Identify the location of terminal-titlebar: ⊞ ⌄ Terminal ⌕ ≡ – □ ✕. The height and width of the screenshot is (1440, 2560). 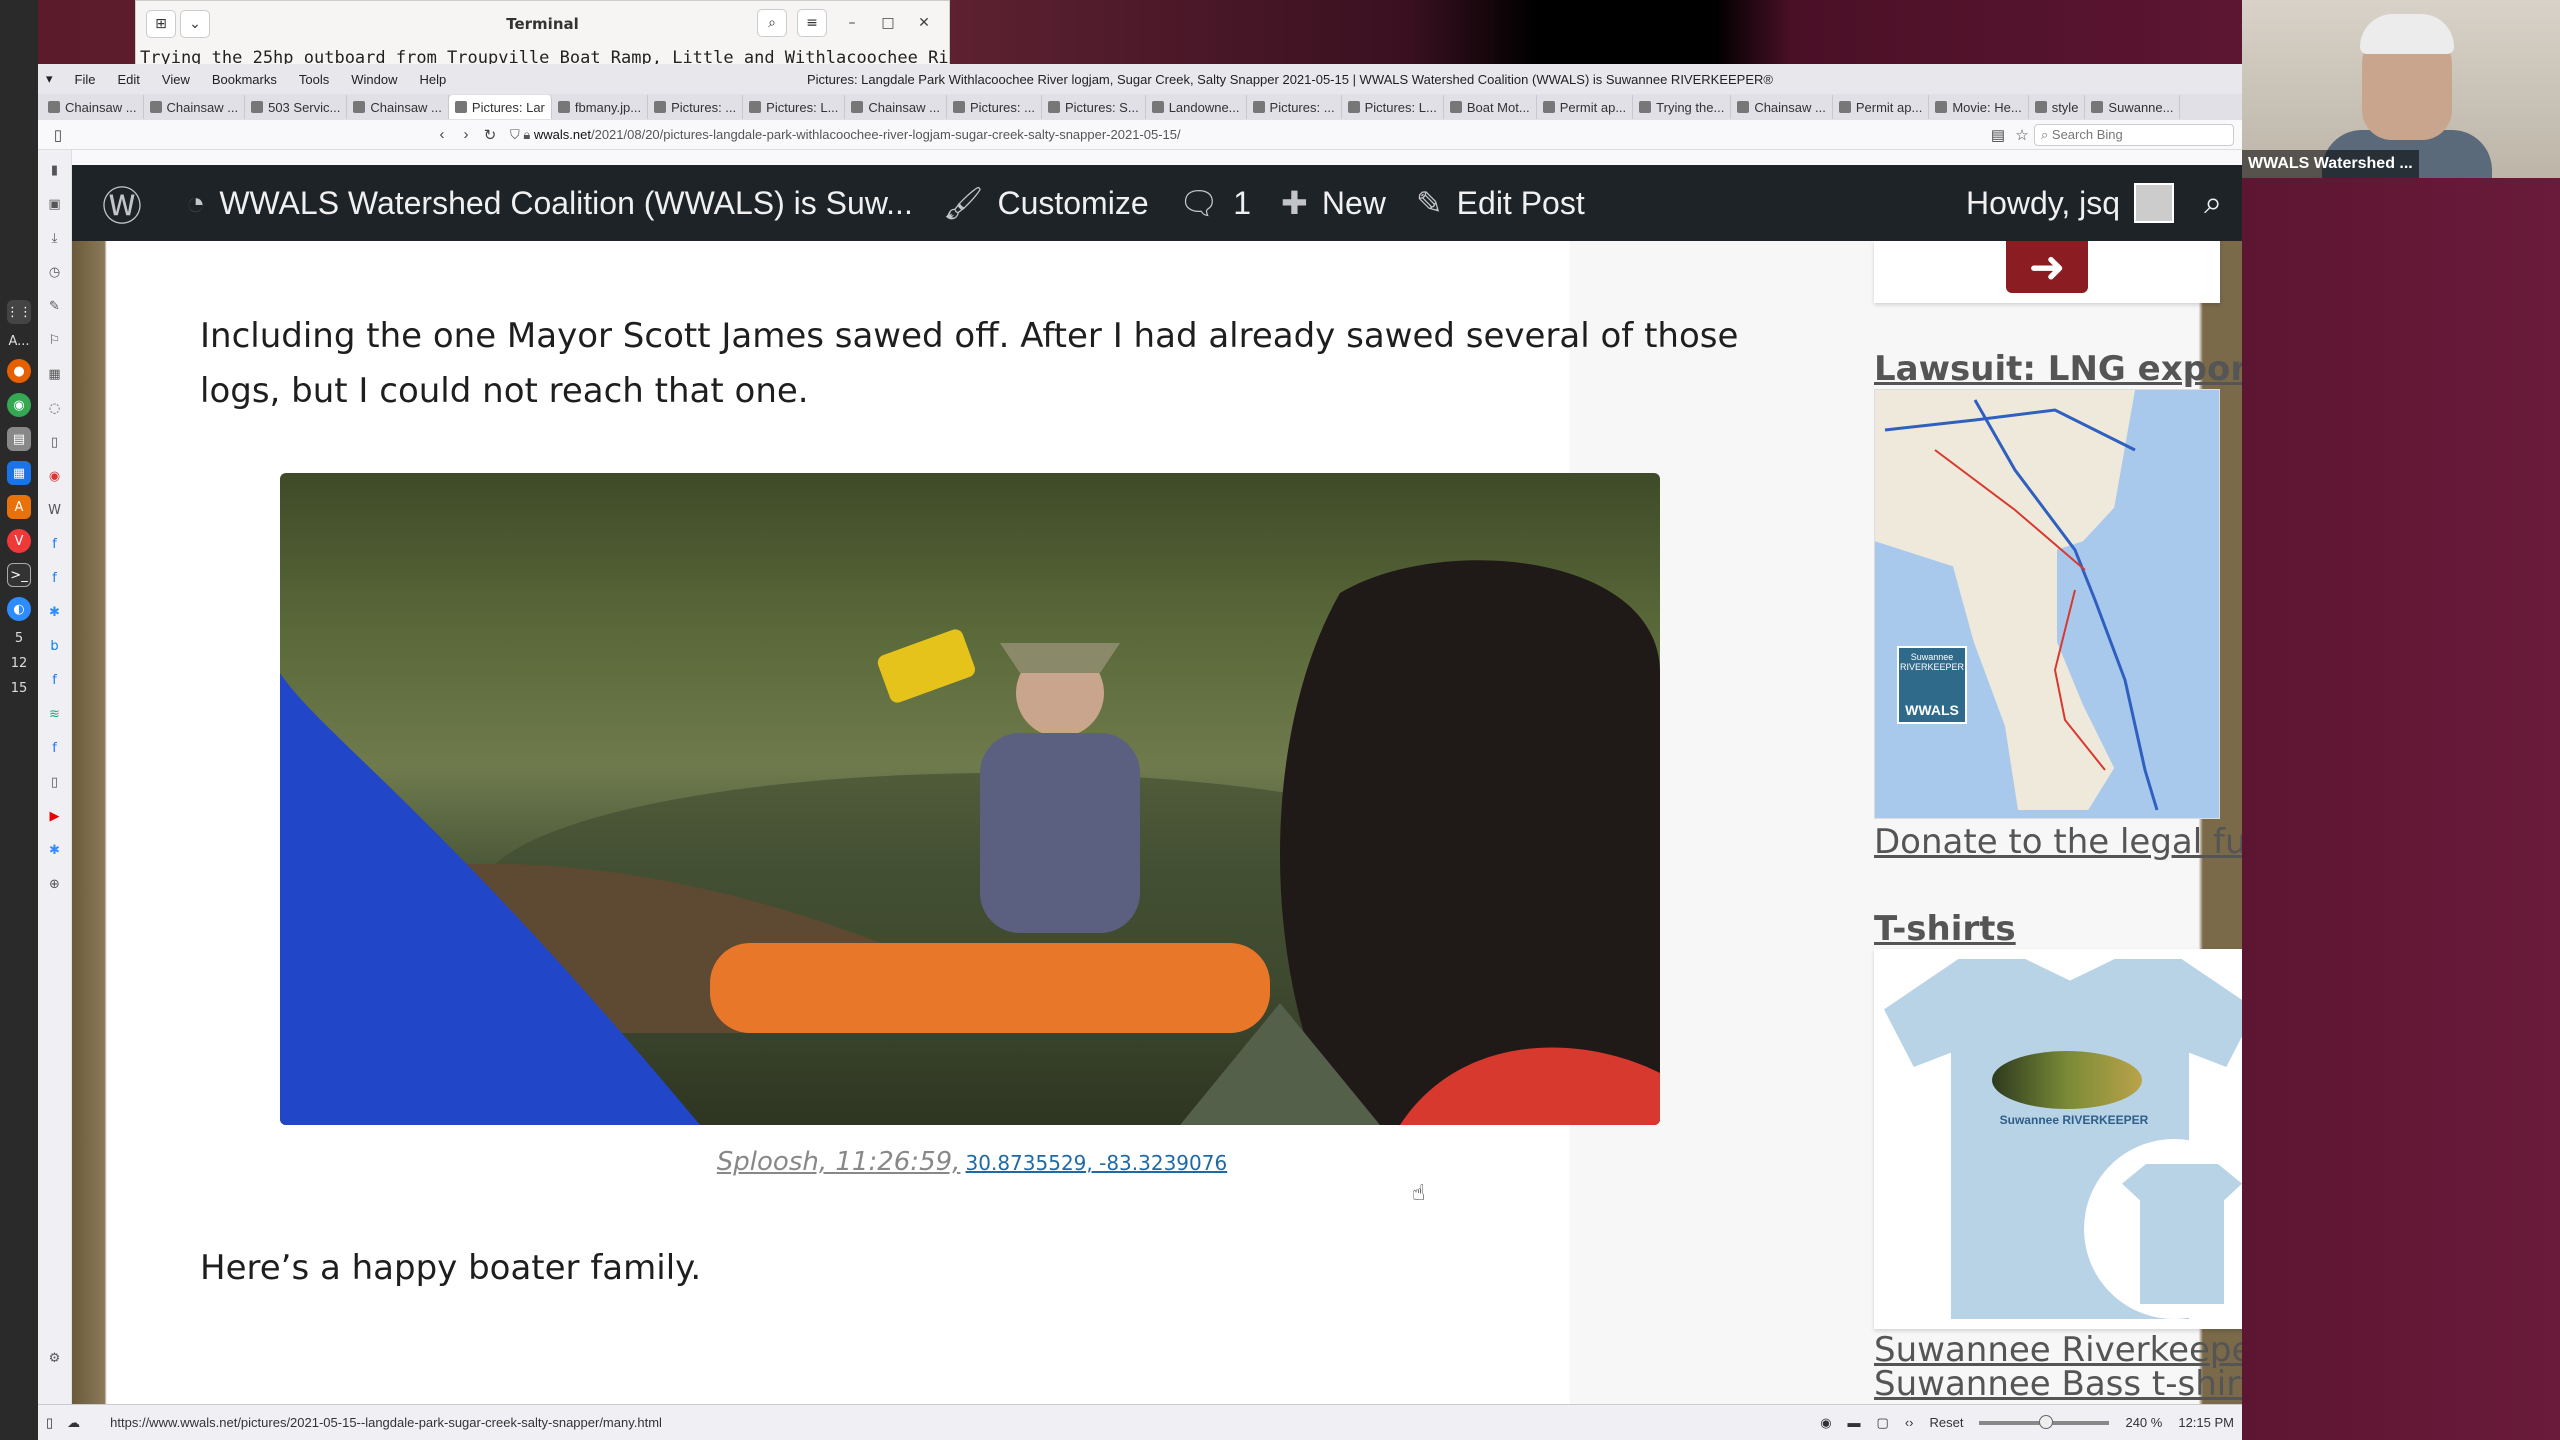
(542, 24).